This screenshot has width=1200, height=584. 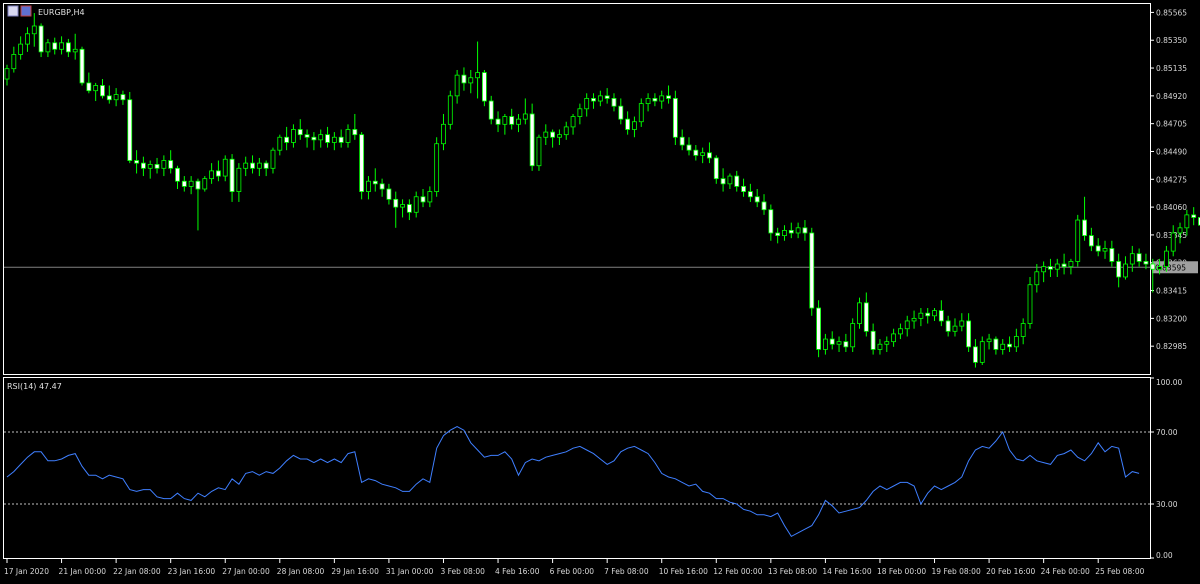 I want to click on time-tick-label: 31 Jan 00:00, so click(x=410, y=571).